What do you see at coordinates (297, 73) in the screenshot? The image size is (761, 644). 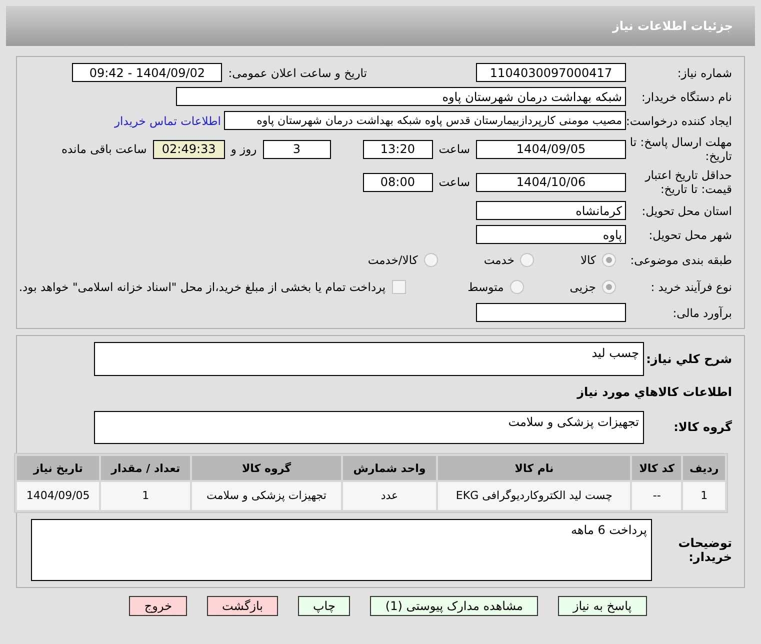 I see `field-label: تاریخ و ساعت اعلان عمومی:` at bounding box center [297, 73].